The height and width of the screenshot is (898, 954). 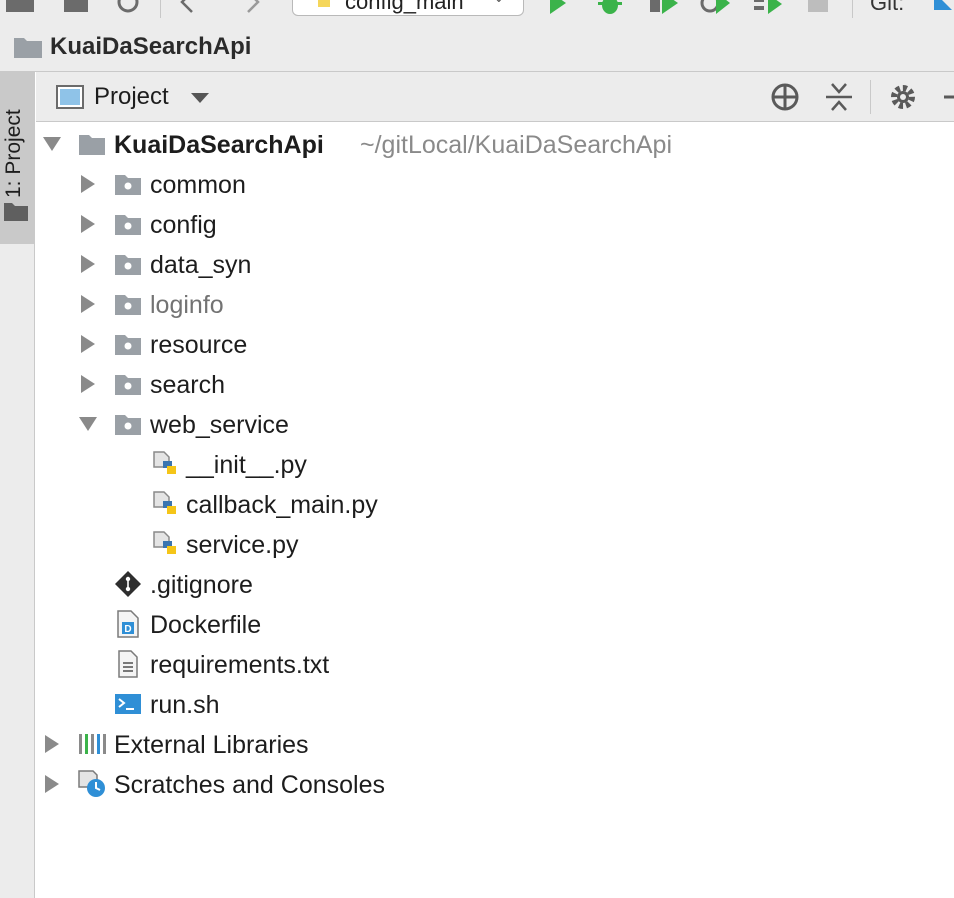 I want to click on shell-script-icon, so click(x=128, y=704).